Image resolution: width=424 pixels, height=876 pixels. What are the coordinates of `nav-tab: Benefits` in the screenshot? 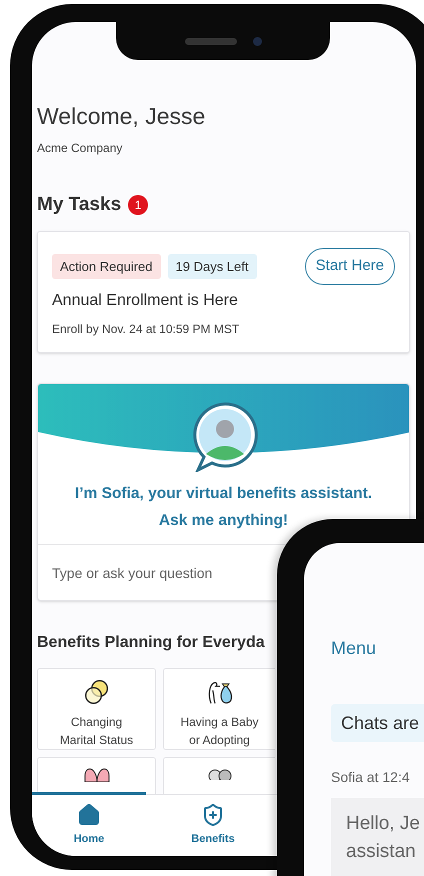 It's located at (213, 825).